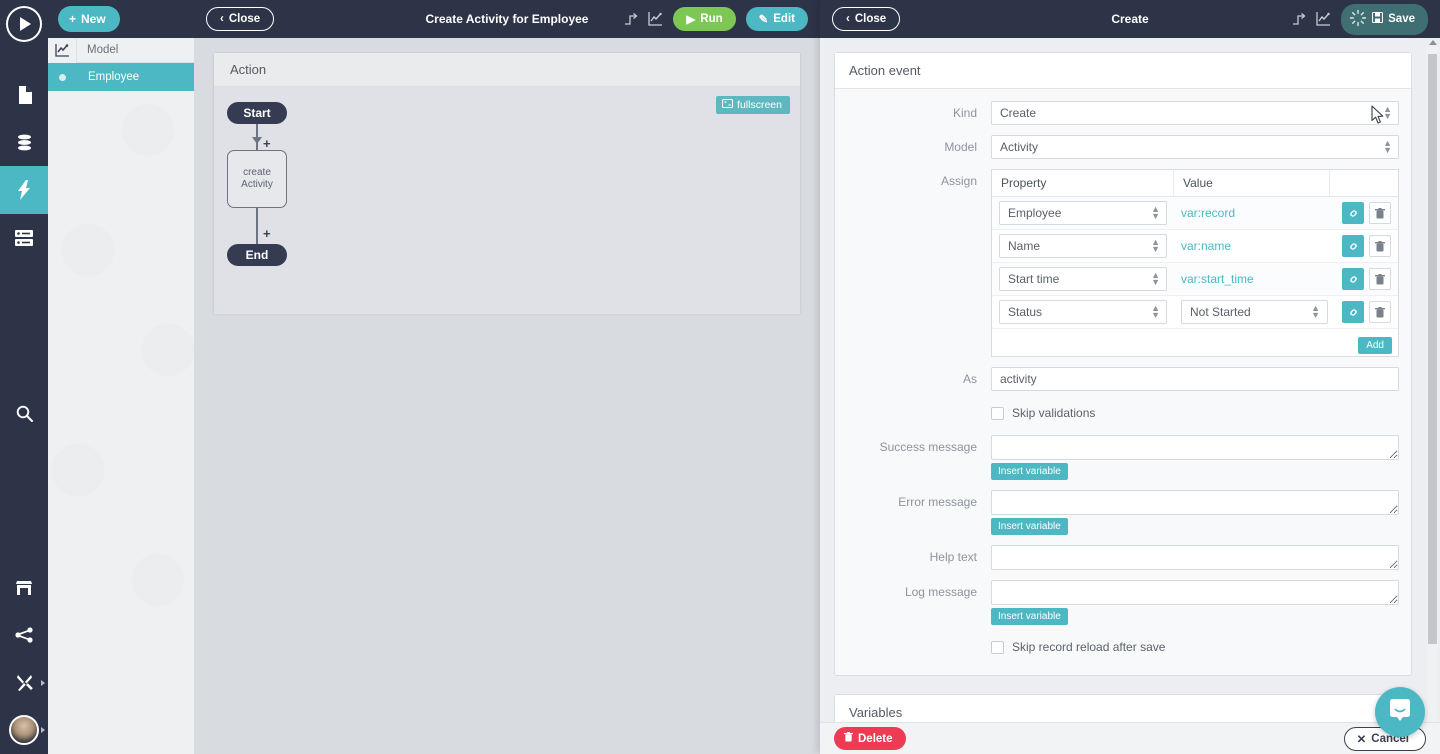 This screenshot has height=754, width=1440. I want to click on chat-icon, so click(1400, 712).